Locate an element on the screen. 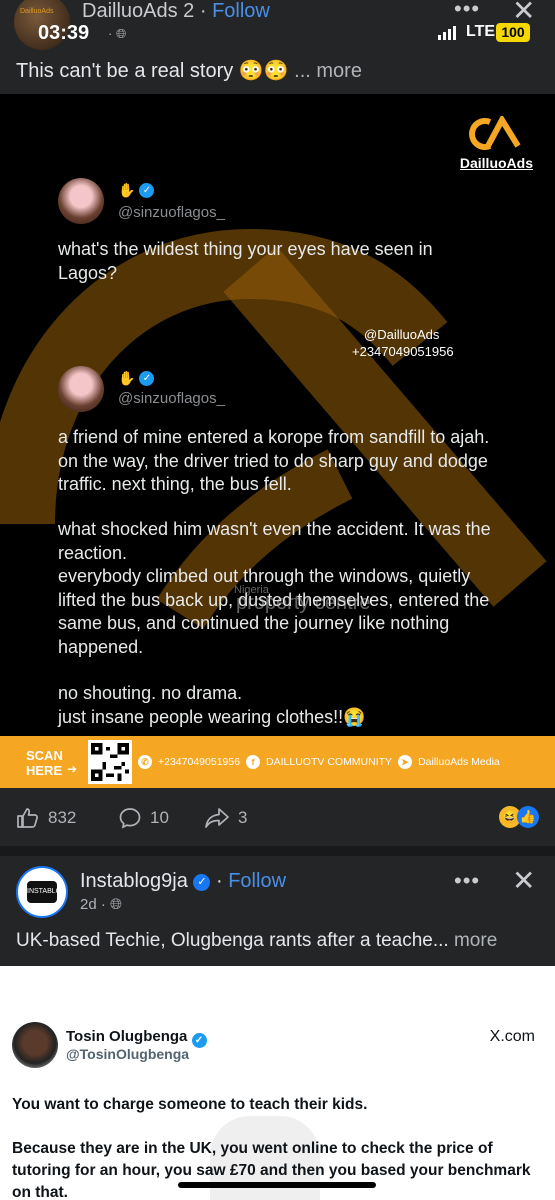 This screenshot has height=1200, width=555. brand-logo: DailluoAds is located at coordinates (496, 142).